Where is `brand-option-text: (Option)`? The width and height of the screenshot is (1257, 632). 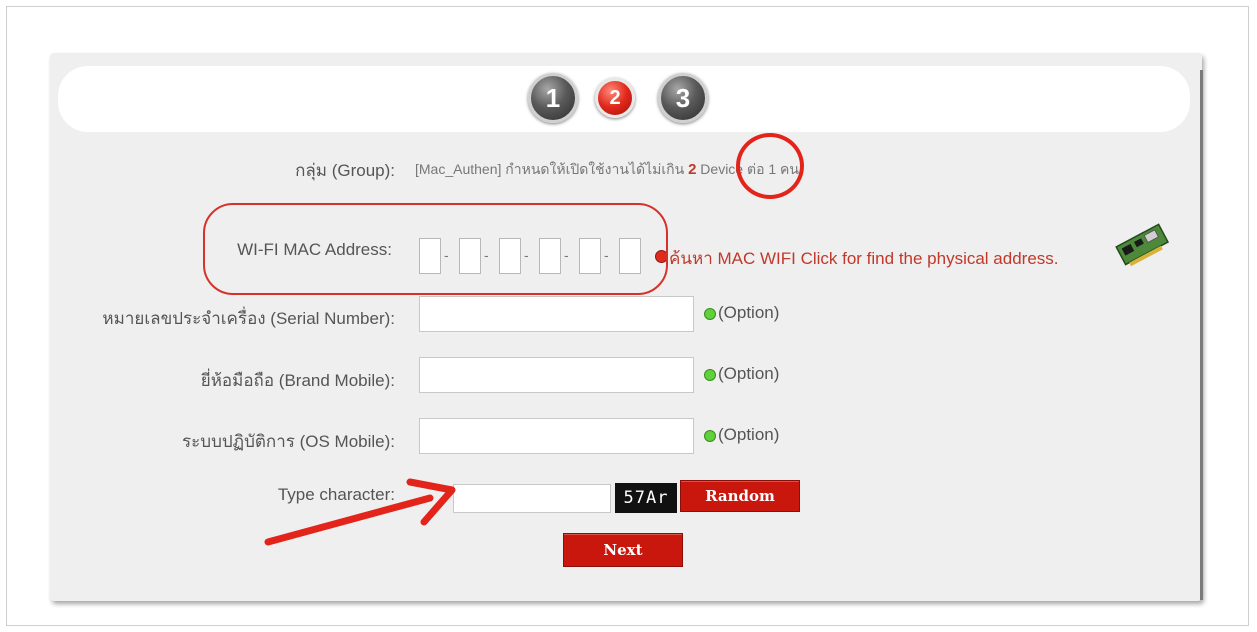
brand-option-text: (Option) is located at coordinates (749, 373).